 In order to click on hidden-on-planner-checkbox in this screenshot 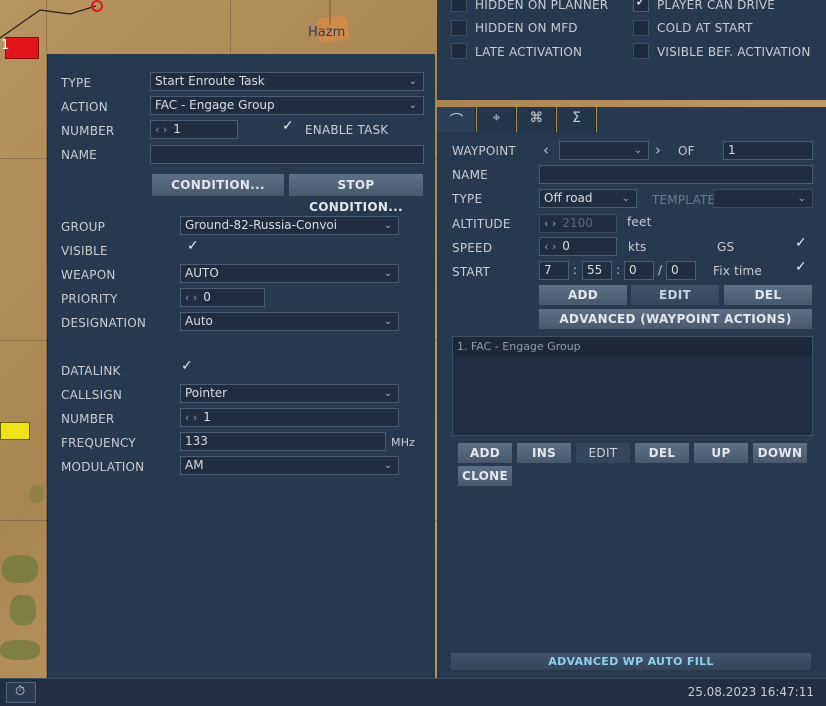, I will do `click(459, 6)`.